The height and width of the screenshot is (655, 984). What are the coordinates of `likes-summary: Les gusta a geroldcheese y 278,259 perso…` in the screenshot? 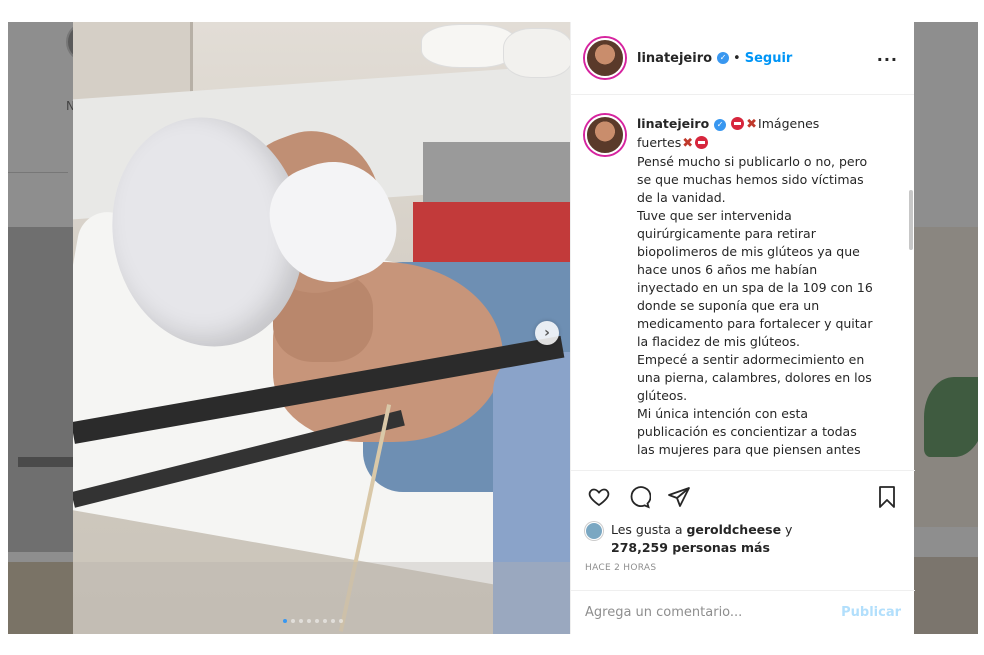 It's located at (743, 539).